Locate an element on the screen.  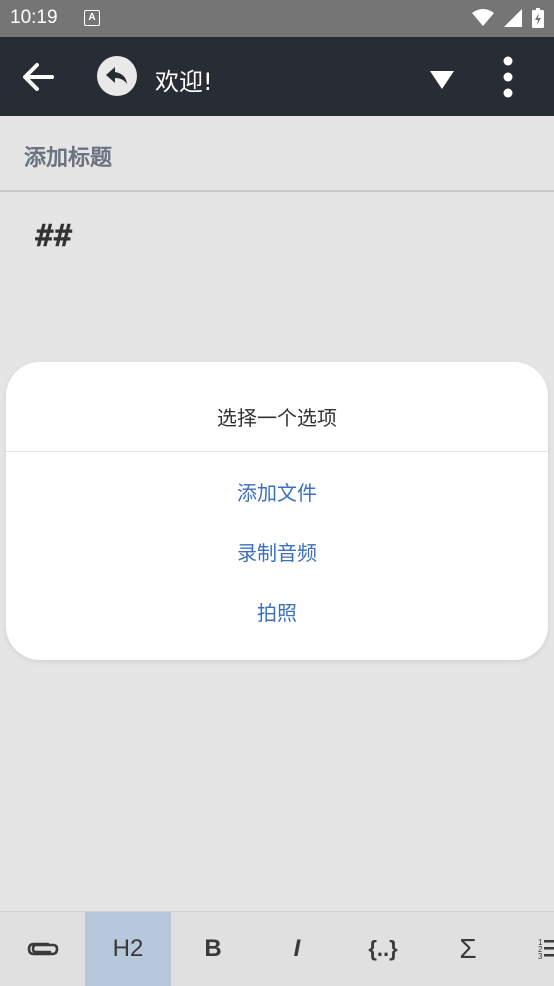
app-bar: 欢迎! is located at coordinates (277, 76).